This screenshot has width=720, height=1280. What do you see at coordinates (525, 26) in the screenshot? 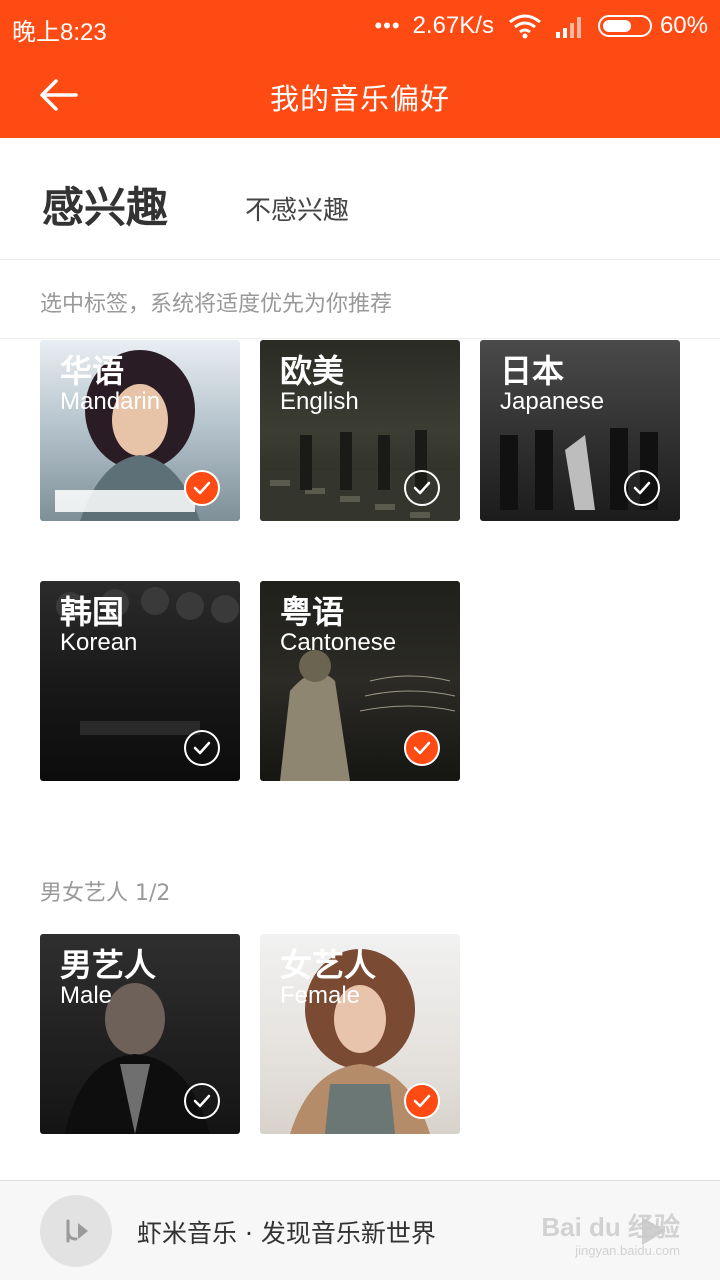
I see `wifi-icon` at bounding box center [525, 26].